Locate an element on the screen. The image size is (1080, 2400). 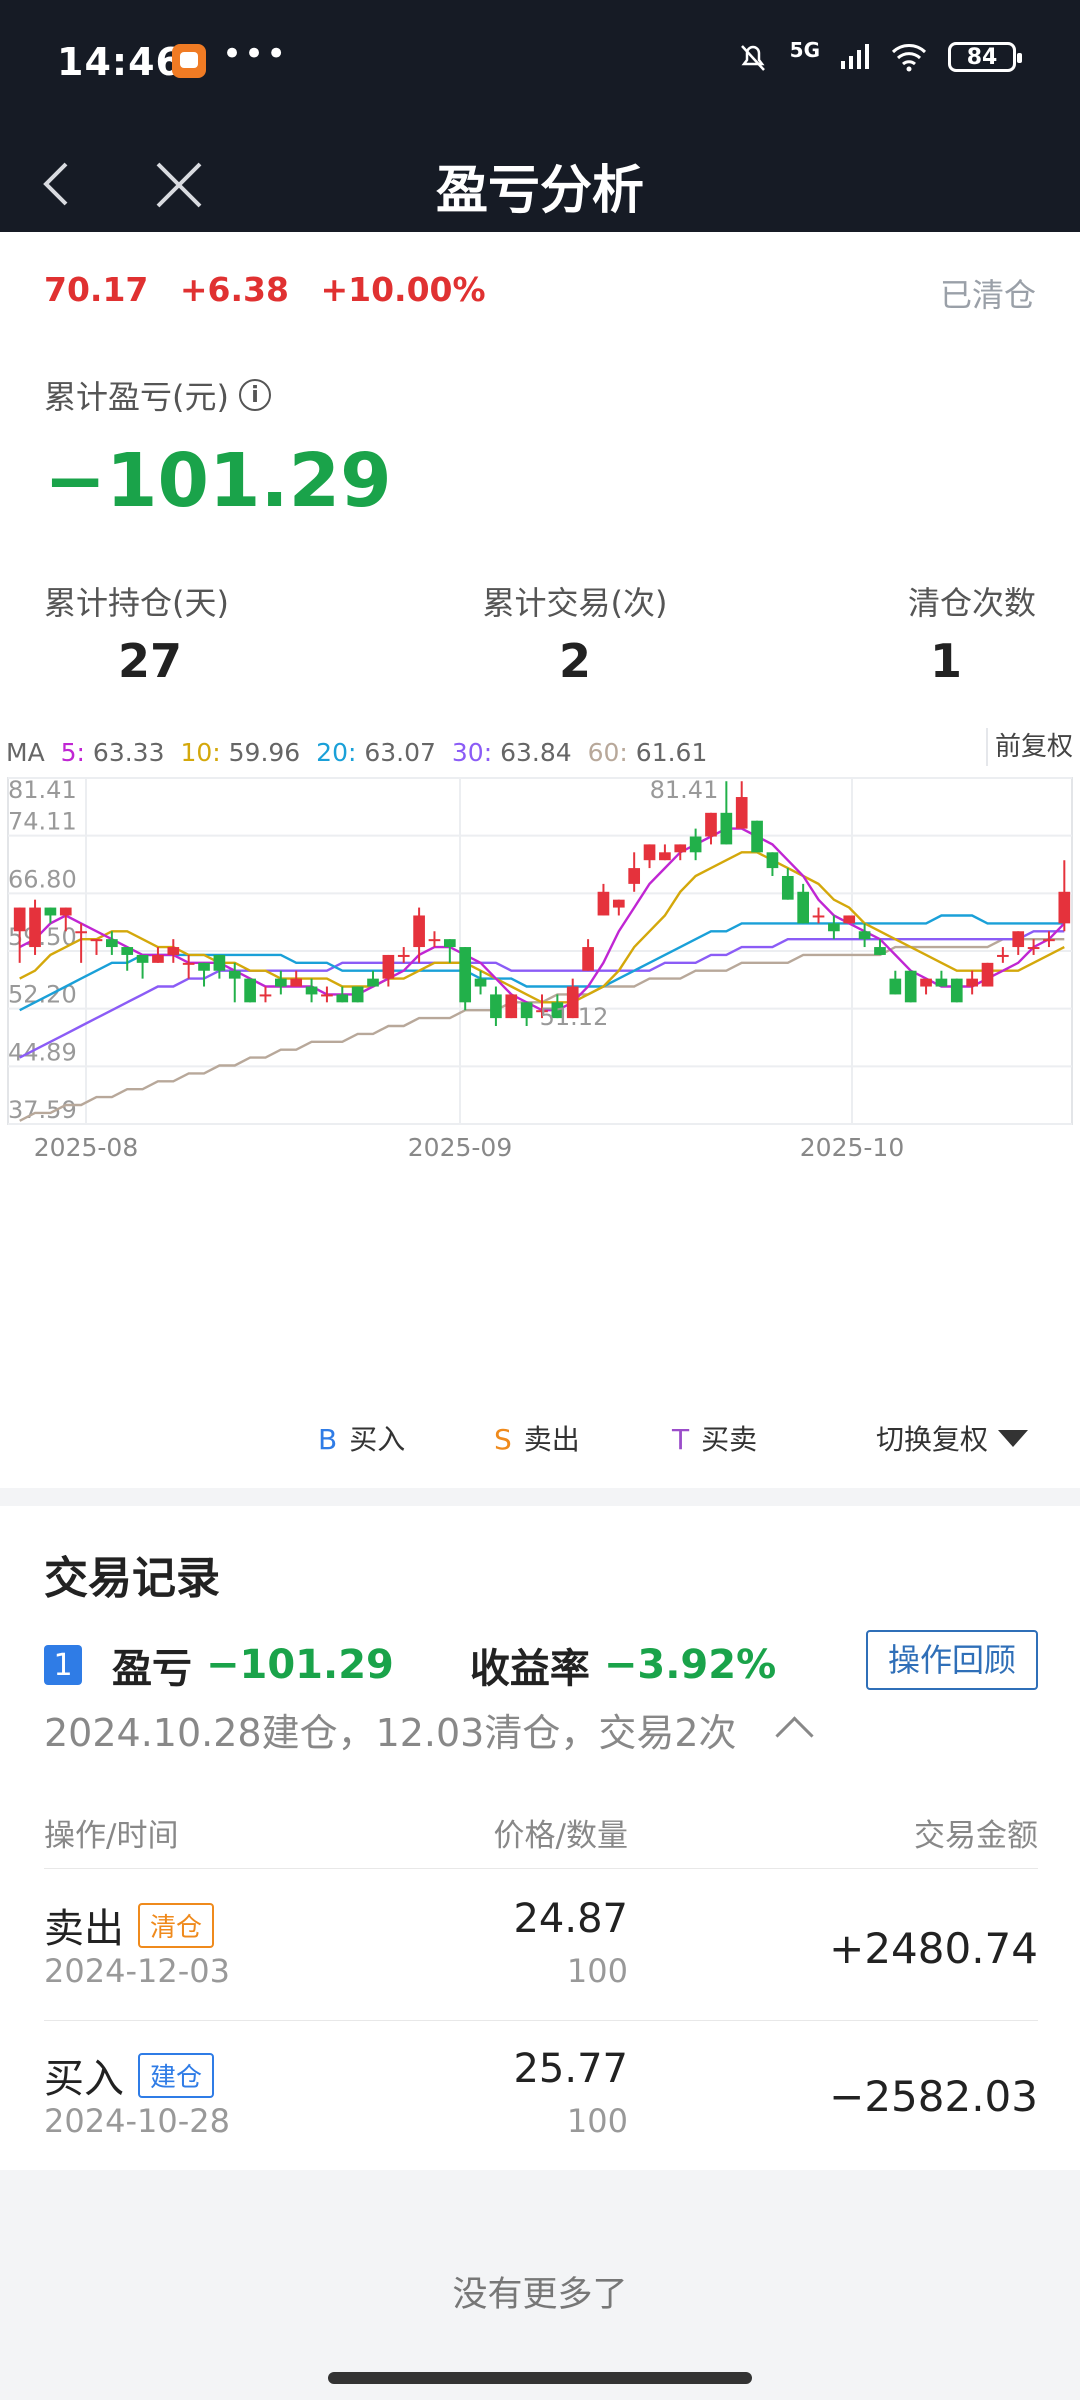
trade-row-op: 卖出 清仓 is located at coordinates (129, 1925).